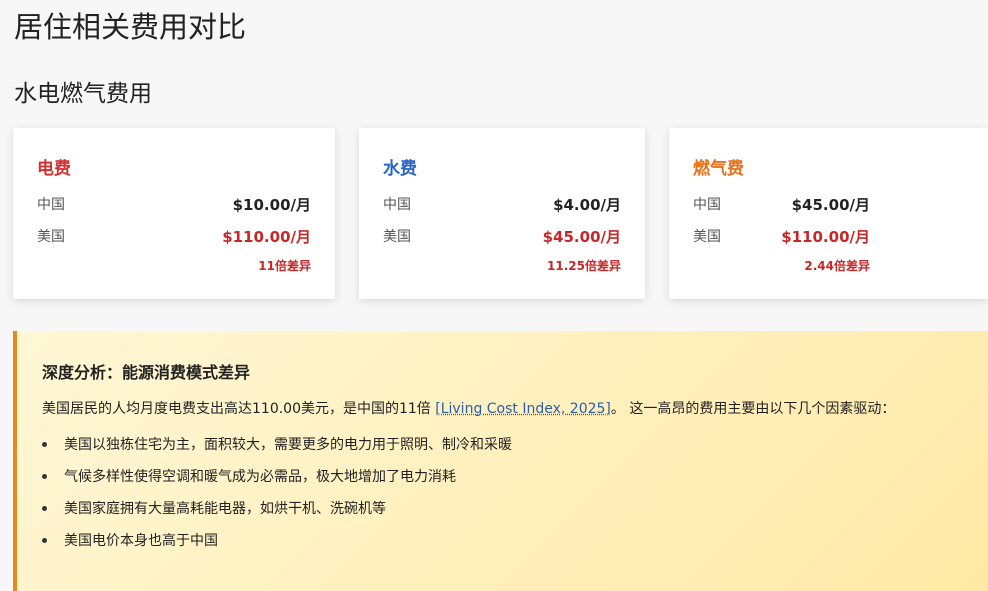  Describe the element at coordinates (400, 169) in the screenshot. I see `card-title: 水费` at that location.